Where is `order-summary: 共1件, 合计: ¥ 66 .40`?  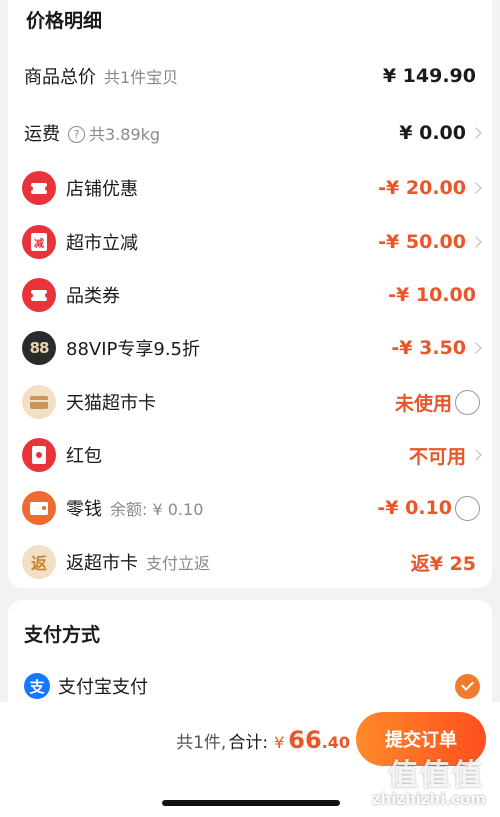 order-summary: 共1件, 合计: ¥ 66 .40 is located at coordinates (263, 740).